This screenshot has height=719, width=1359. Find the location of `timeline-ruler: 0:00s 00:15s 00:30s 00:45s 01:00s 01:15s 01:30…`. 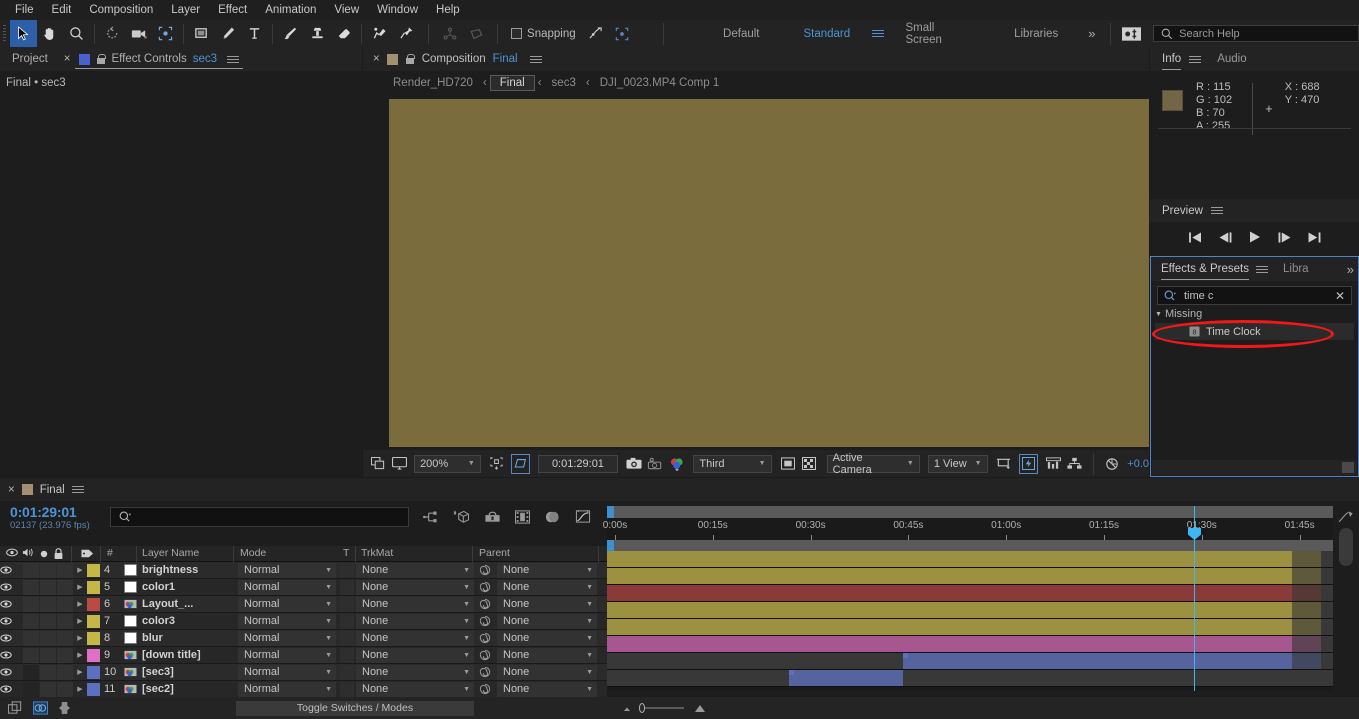

timeline-ruler: 0:00s 00:15s 00:30s 00:45s 01:00s 01:15s 01:30… is located at coordinates (981, 529).